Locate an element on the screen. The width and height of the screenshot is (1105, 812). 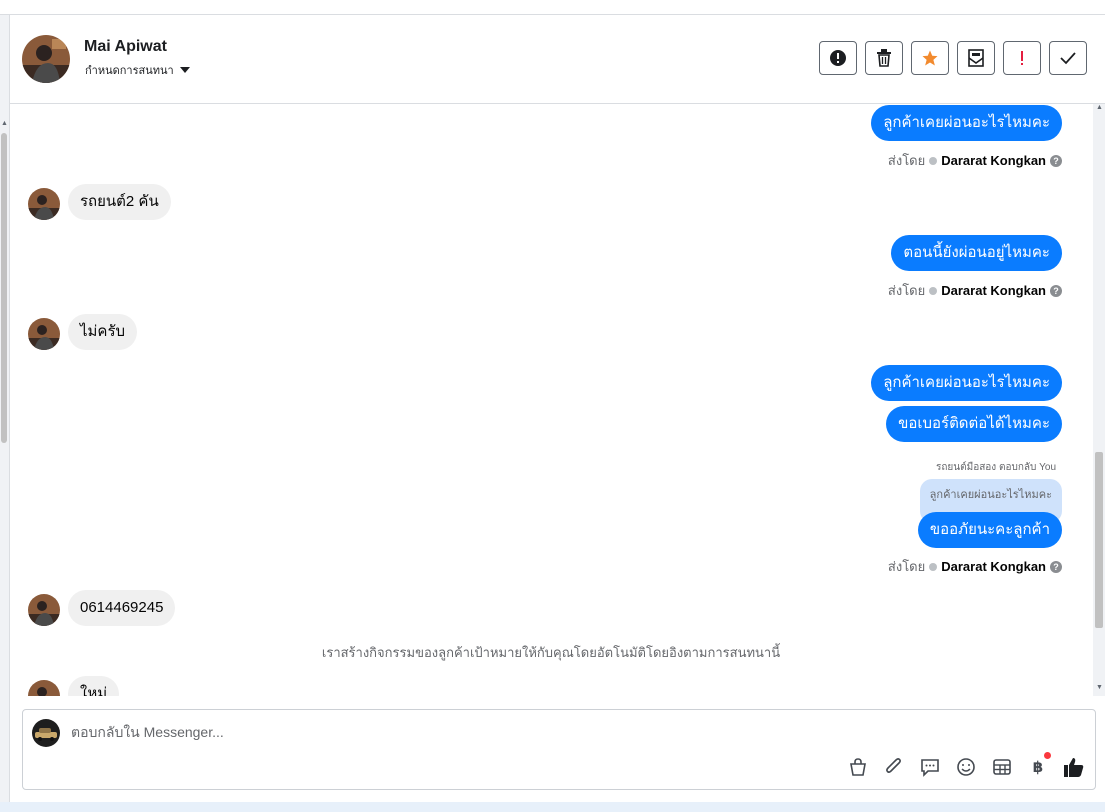
chat-scrollbar: ▲ ▼ is located at coordinates (1099, 400).